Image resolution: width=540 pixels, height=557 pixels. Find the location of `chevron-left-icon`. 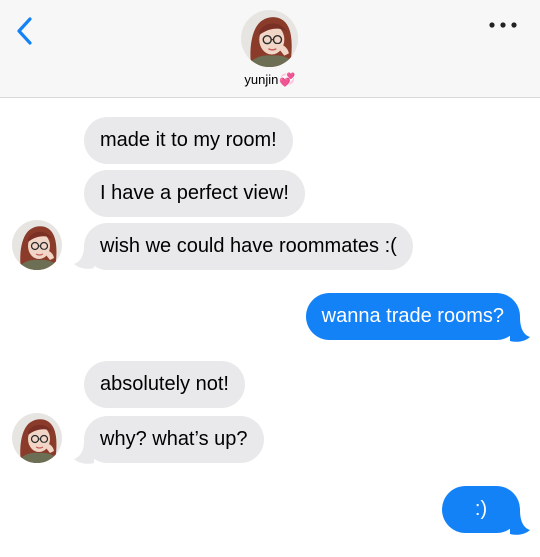

chevron-left-icon is located at coordinates (25, 31).